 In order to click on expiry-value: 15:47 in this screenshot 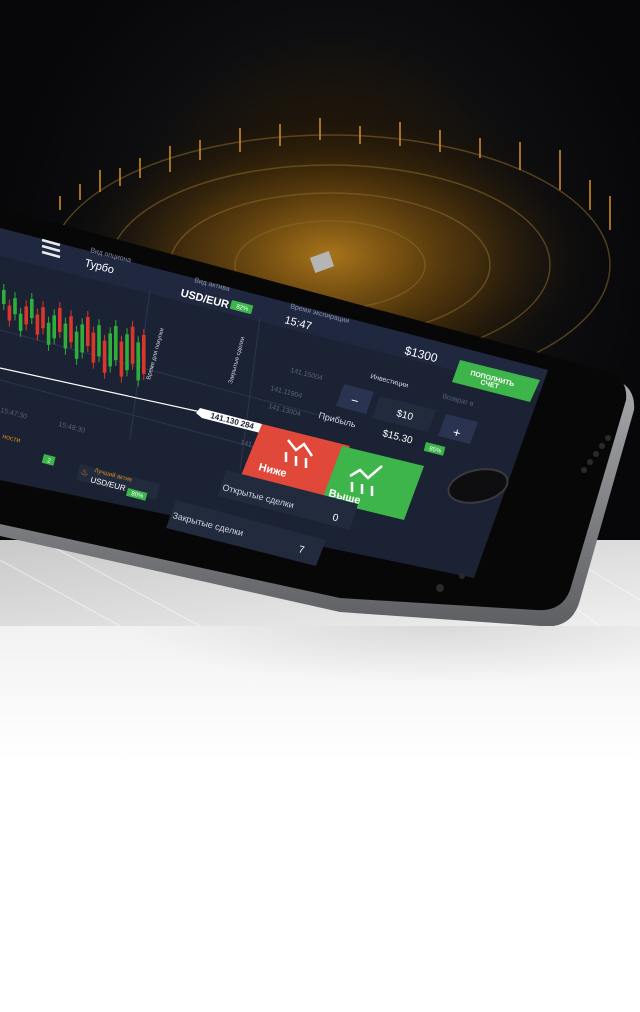, I will do `click(298, 323)`.